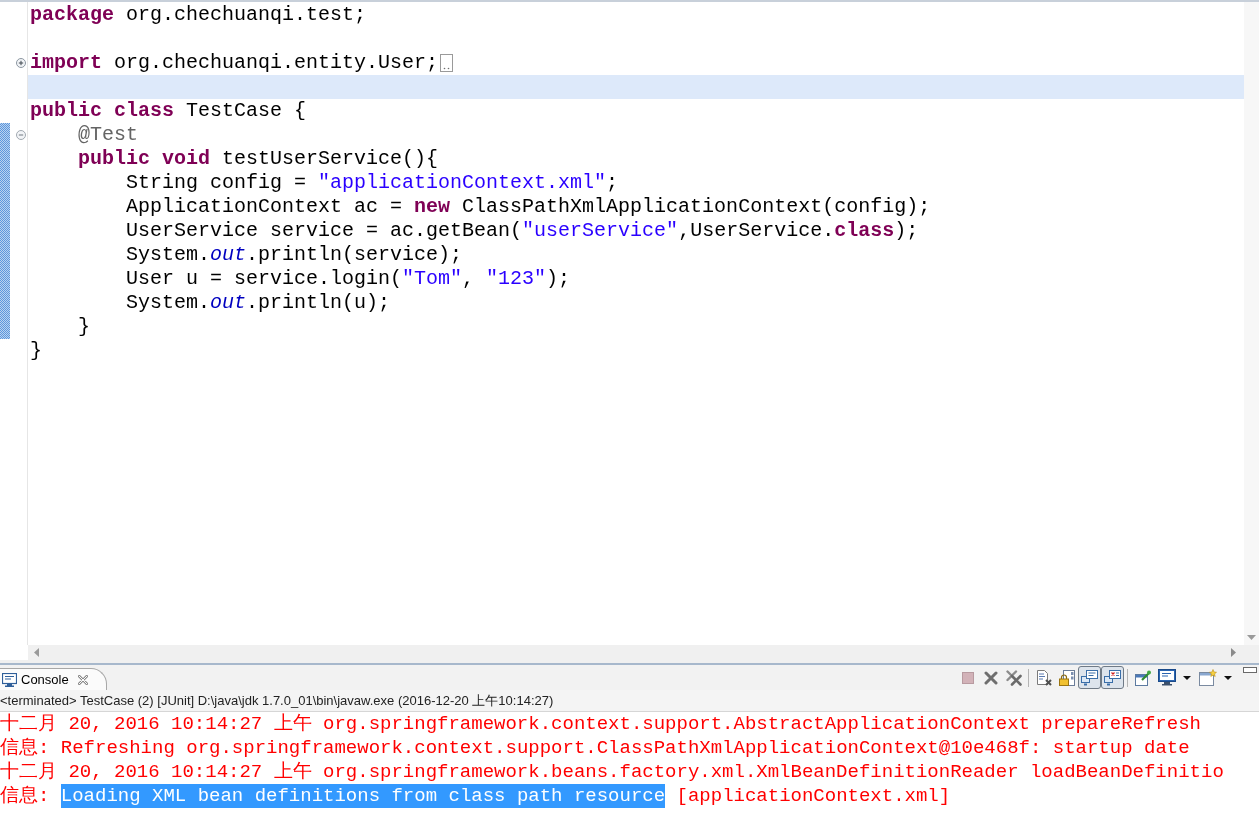  I want to click on show-stderr-button, so click(1112, 677).